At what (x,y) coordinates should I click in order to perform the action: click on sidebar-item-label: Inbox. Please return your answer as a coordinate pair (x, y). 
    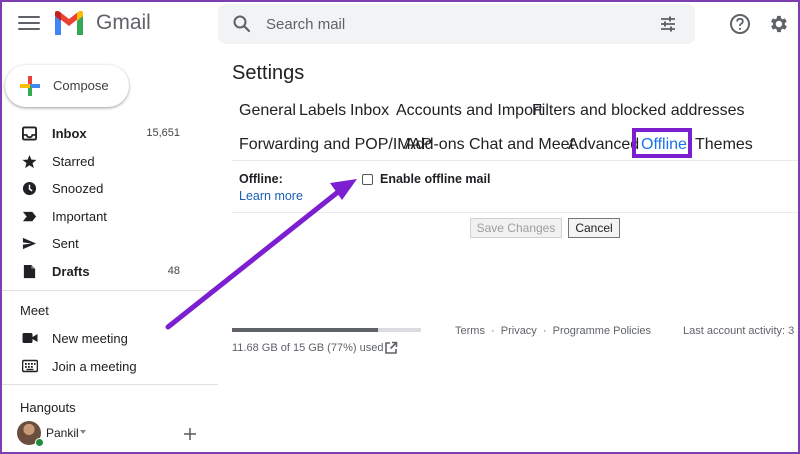
    Looking at the image, I should click on (69, 133).